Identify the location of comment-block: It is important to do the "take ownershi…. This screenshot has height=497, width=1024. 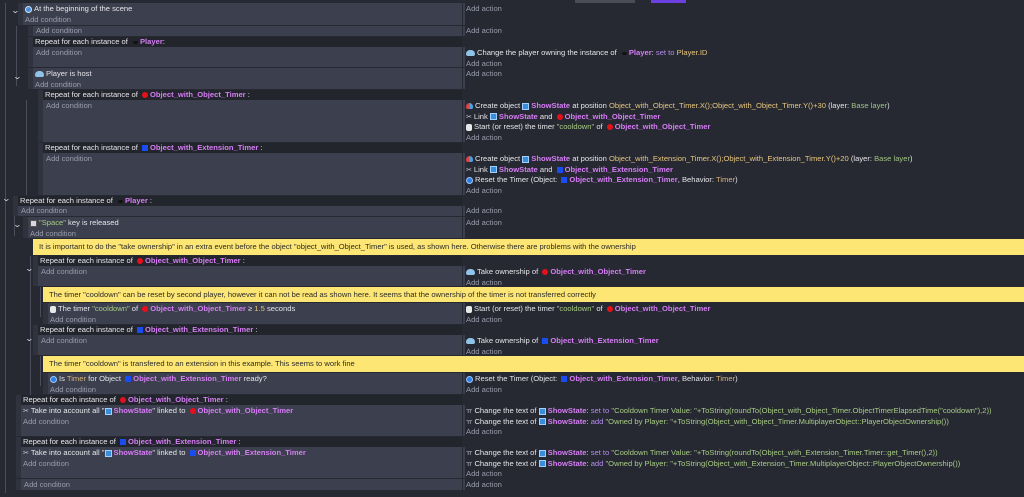
(528, 247).